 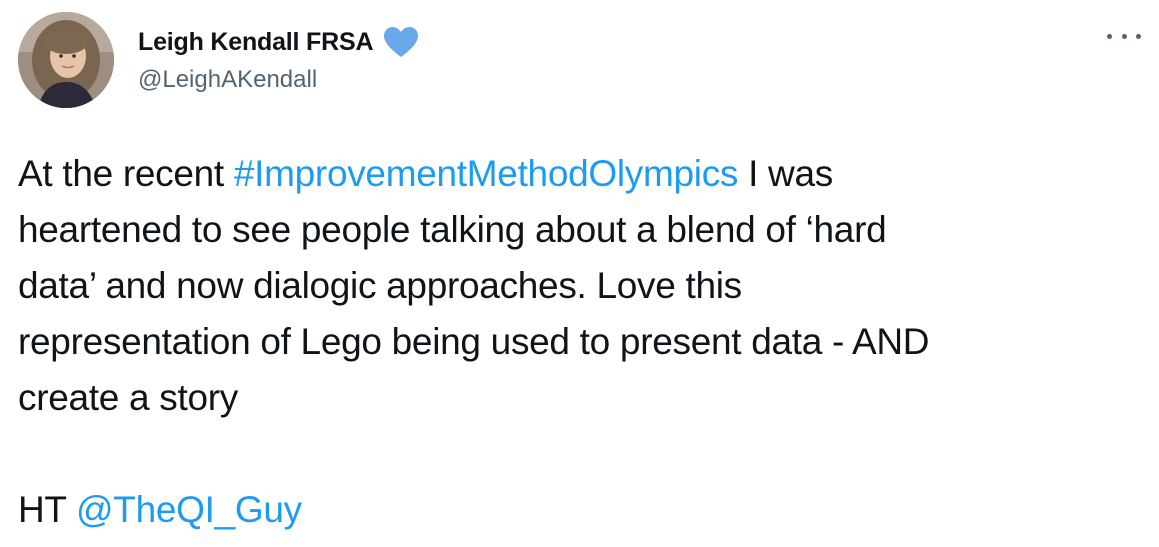 I want to click on tweet-text-segment: At the recent, so click(x=126, y=173).